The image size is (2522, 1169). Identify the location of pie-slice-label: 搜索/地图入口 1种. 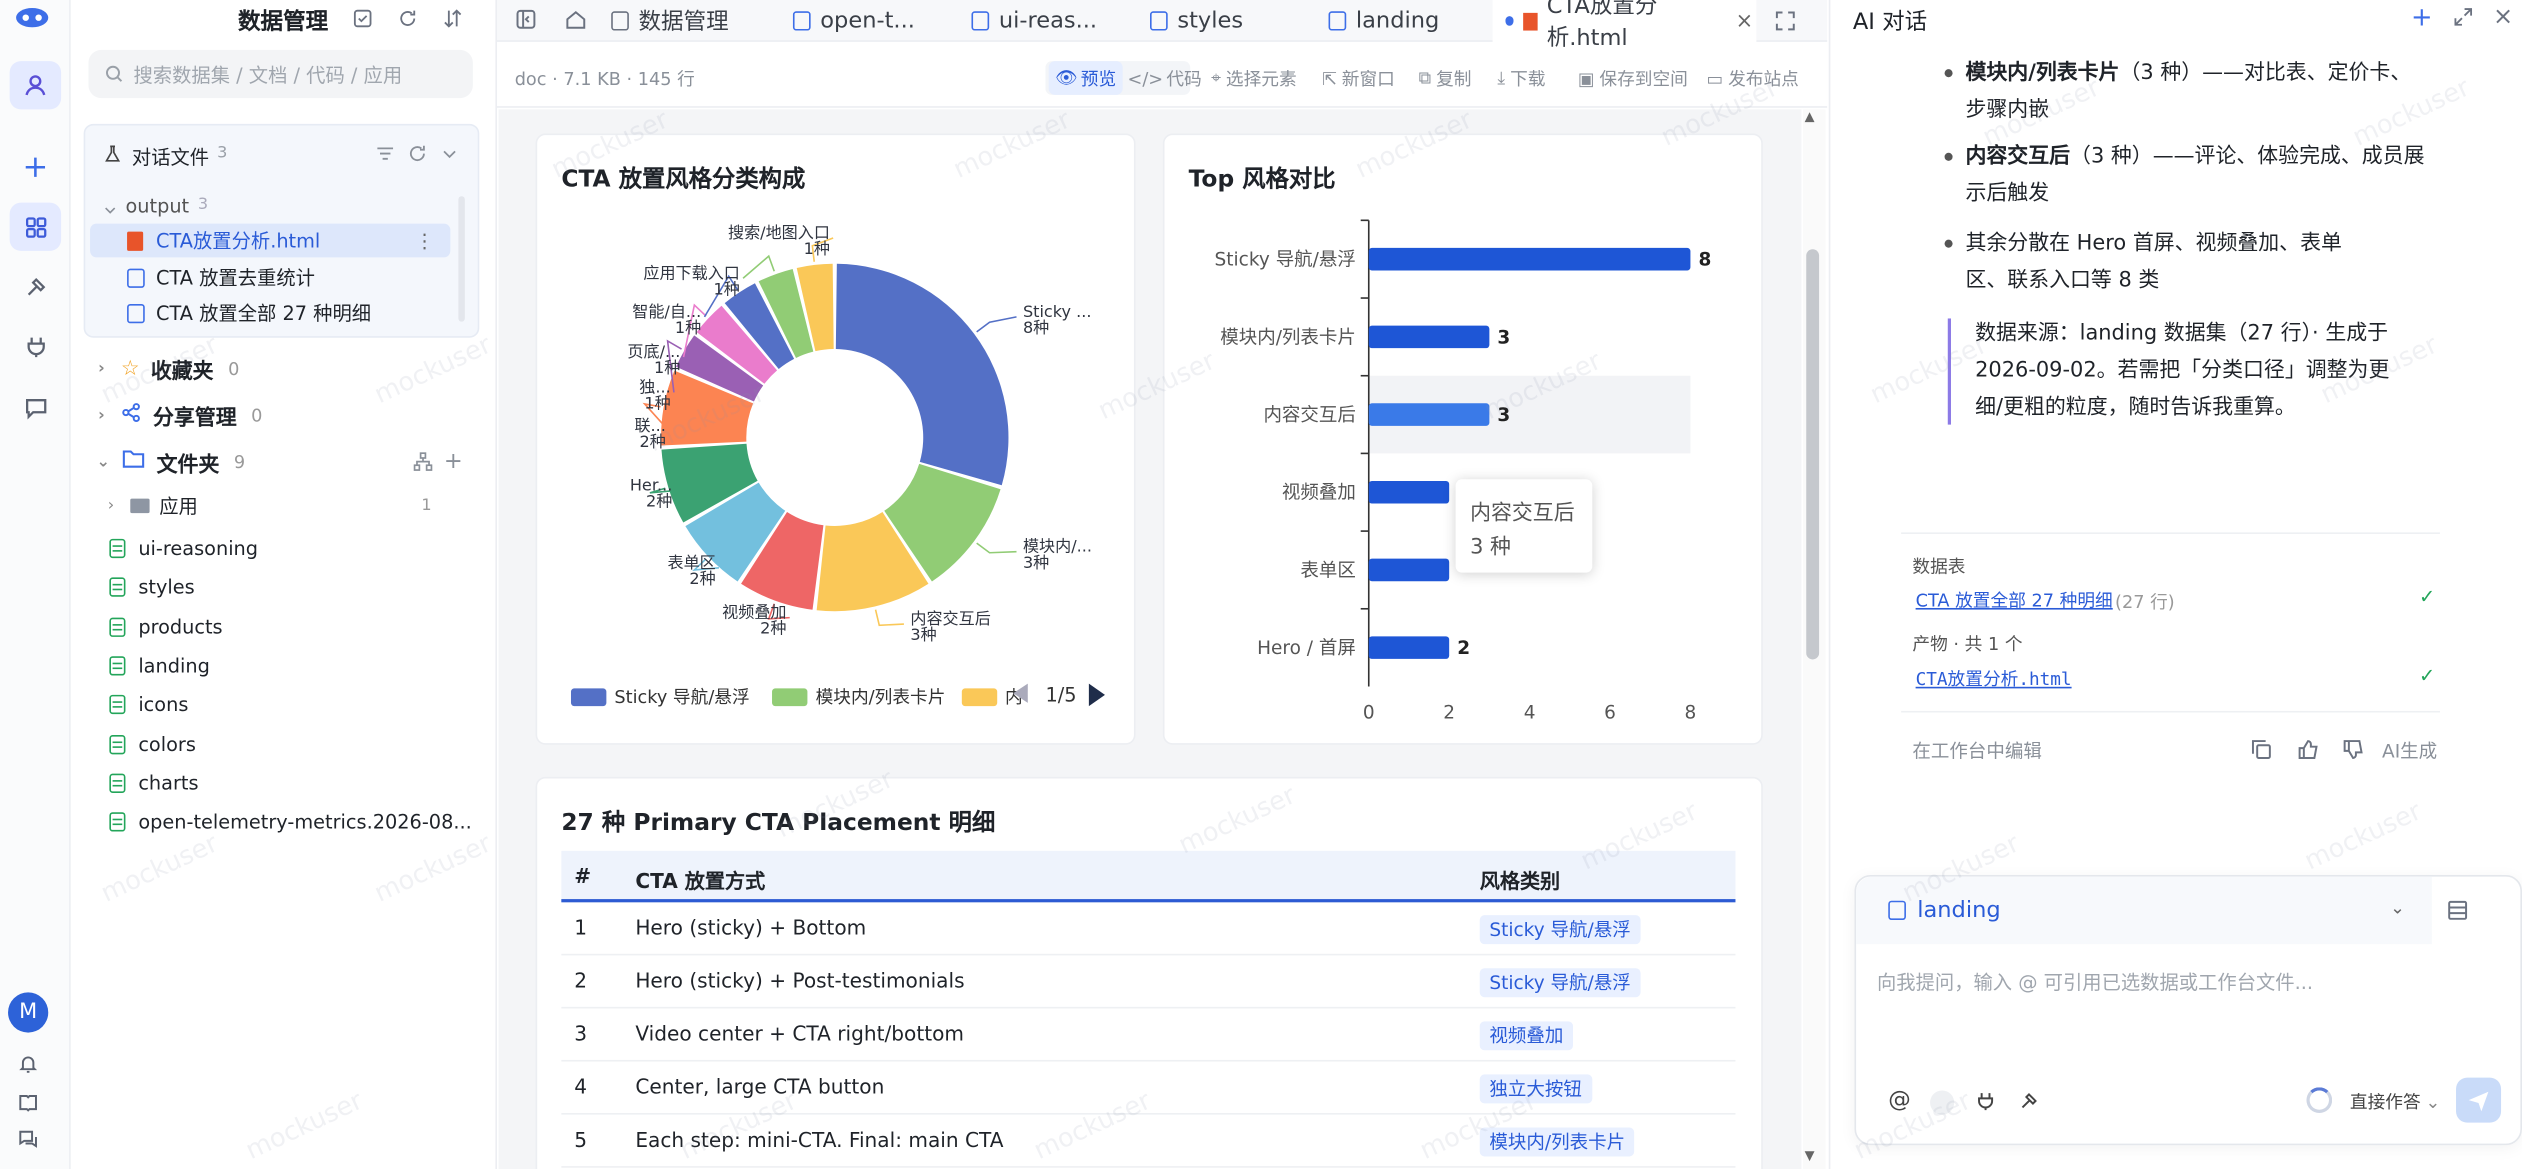
(757, 242).